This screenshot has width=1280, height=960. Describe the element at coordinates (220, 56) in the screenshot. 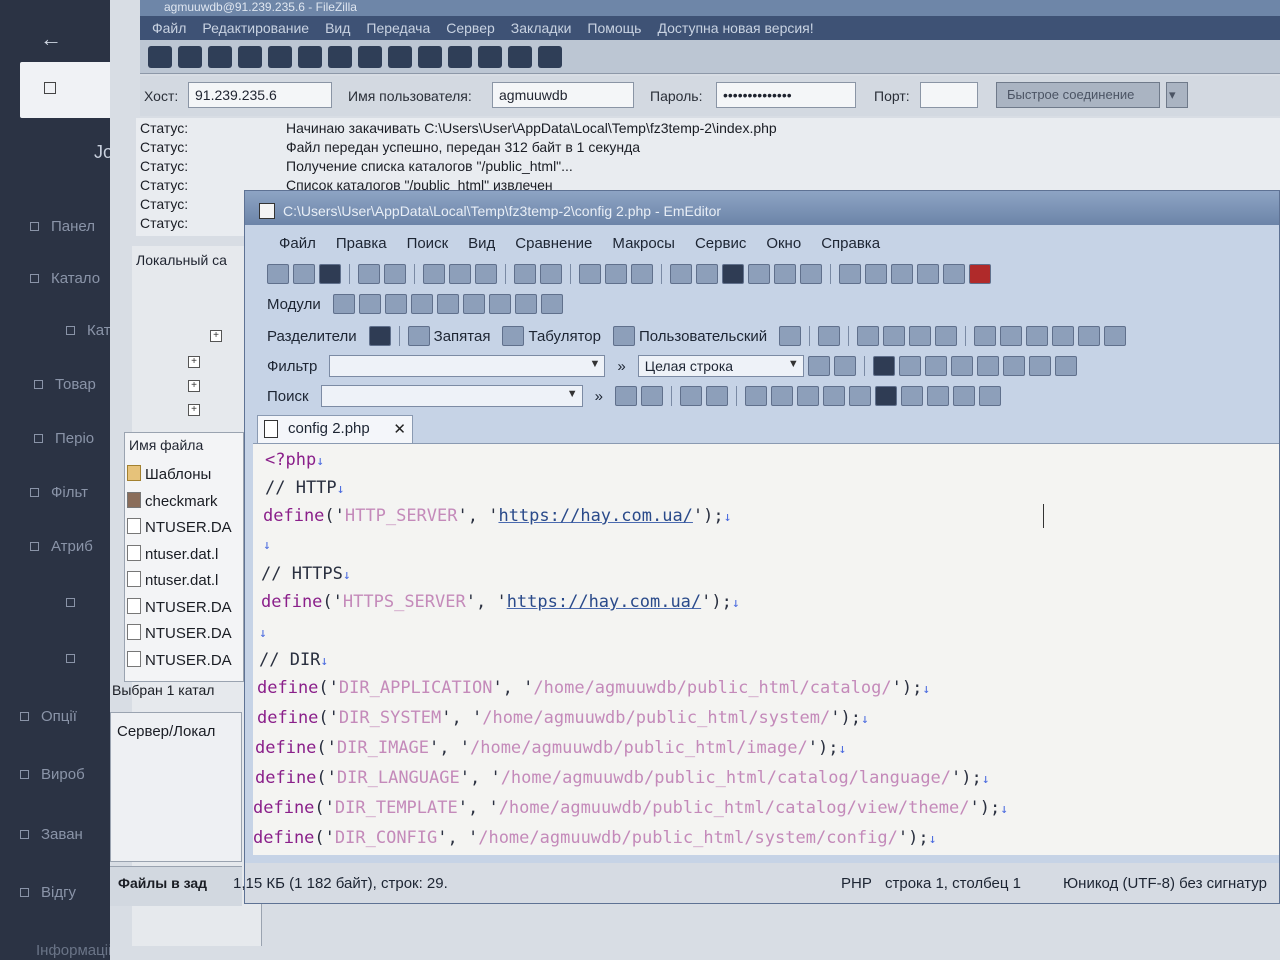

I see `toggle-tree-icon` at that location.